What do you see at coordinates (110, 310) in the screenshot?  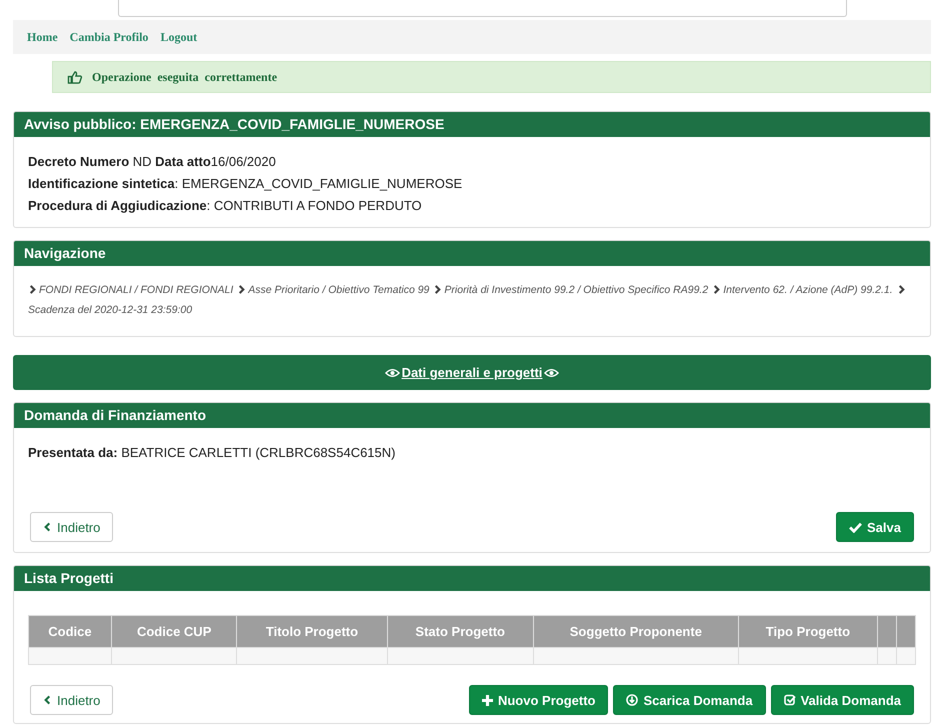 I see `breadcrumb-item: Scadenza del 2020-12-31 23:59:00` at bounding box center [110, 310].